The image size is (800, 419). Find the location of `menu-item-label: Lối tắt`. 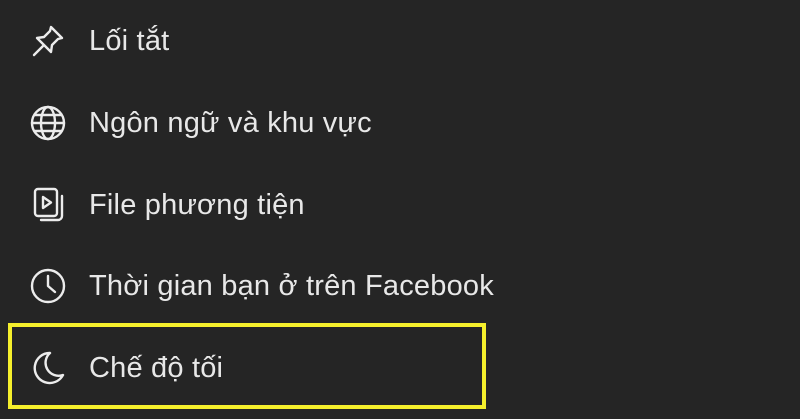

menu-item-label: Lối tắt is located at coordinates (129, 40).